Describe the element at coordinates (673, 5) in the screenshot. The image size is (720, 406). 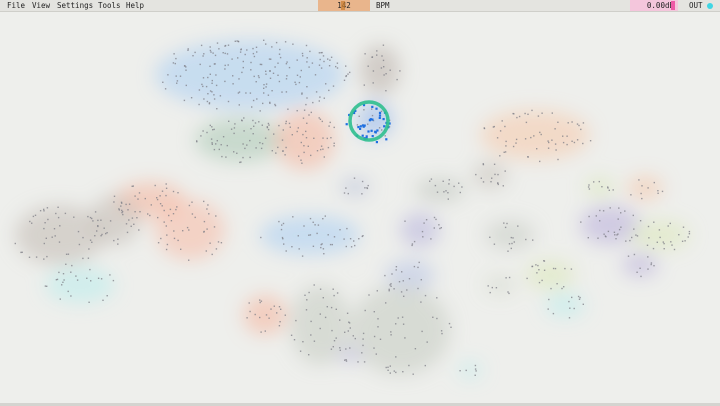
I see `gain-drag-handle` at that location.